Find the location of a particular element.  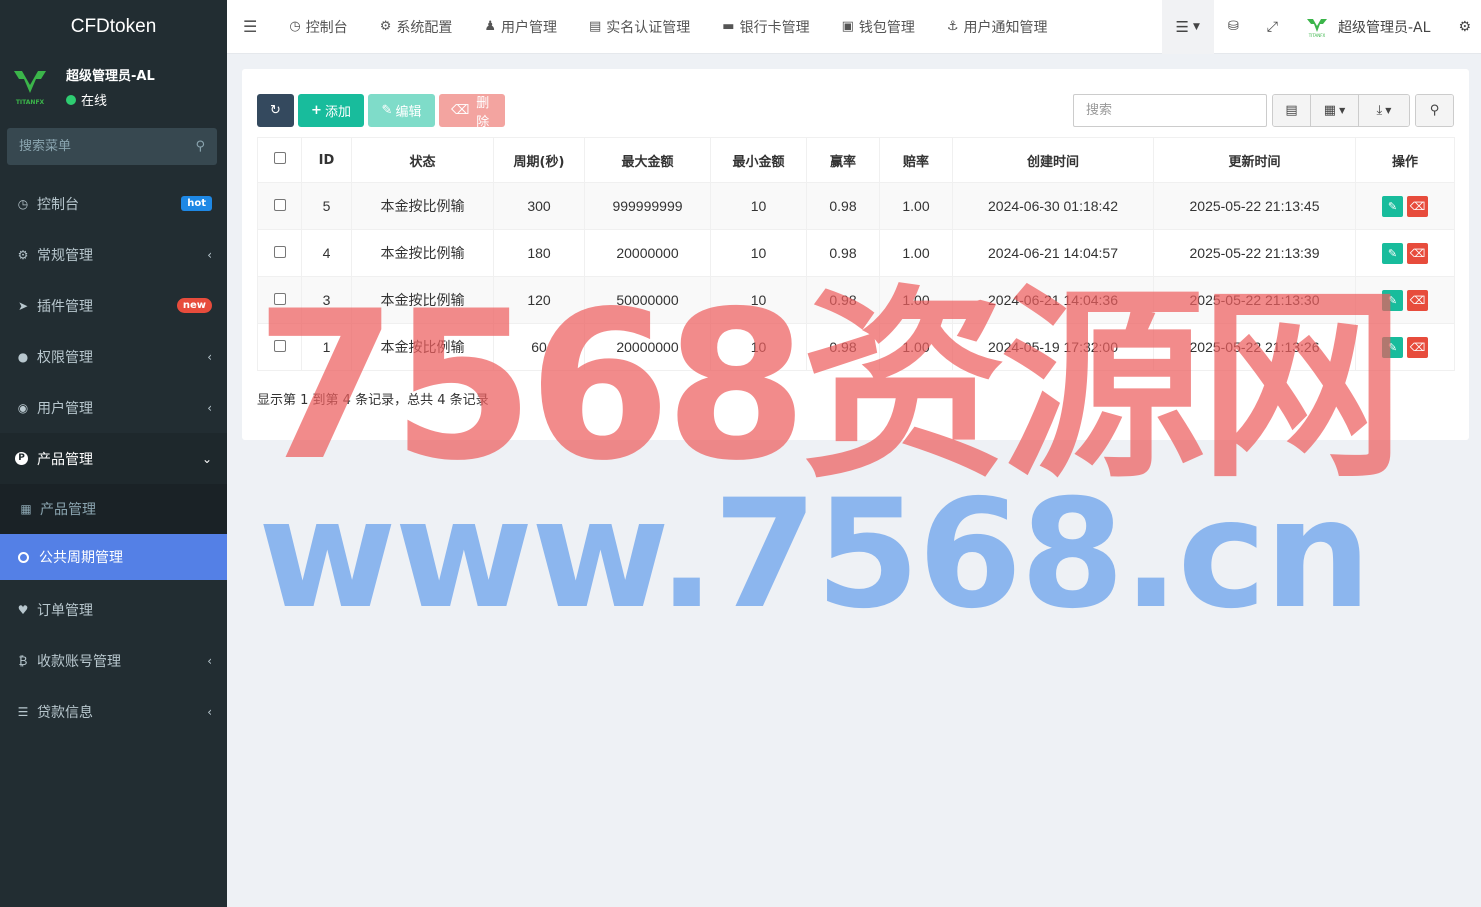

translate-icon: ⛁ is located at coordinates (1233, 26).